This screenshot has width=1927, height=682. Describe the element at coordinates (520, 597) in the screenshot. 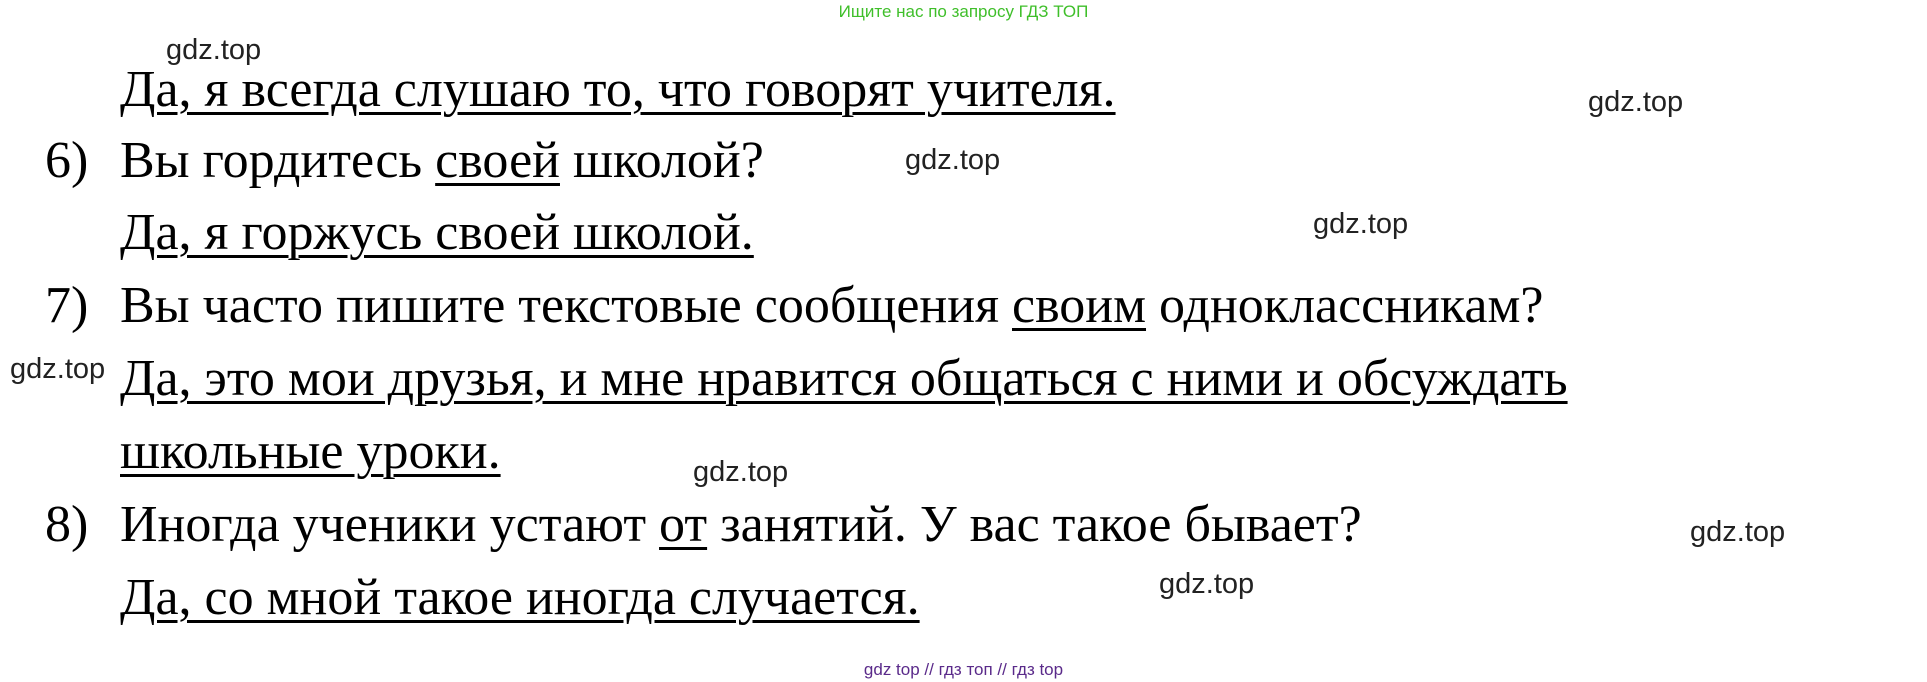

I see `answer-8: Да, со мной такое иногда случается.` at that location.